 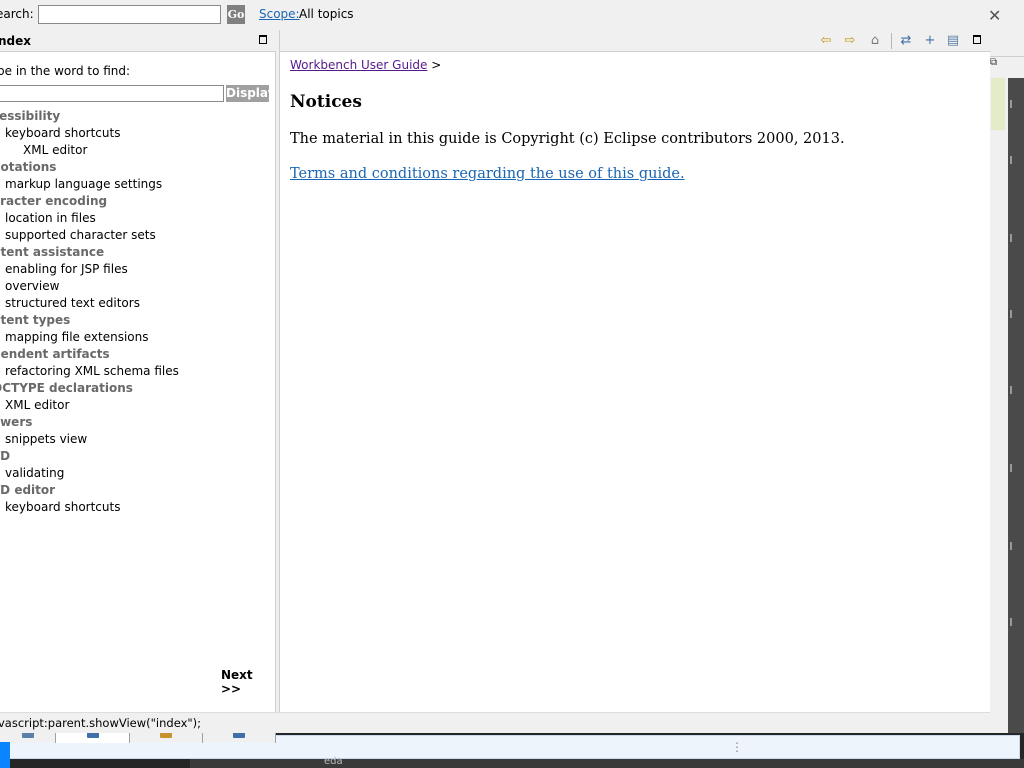 I want to click on index-subentry: markup language settings, so click(x=138, y=184).